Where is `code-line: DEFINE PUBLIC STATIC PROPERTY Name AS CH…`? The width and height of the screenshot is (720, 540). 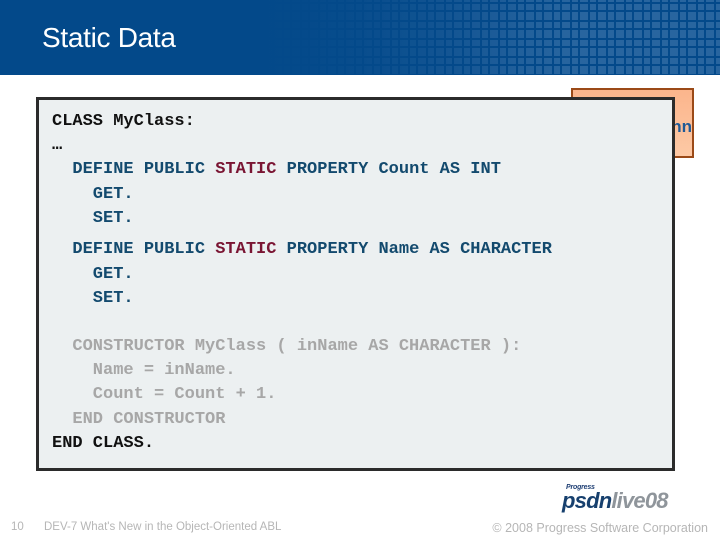 code-line: DEFINE PUBLIC STATIC PROPERTY Name AS CH… is located at coordinates (302, 250).